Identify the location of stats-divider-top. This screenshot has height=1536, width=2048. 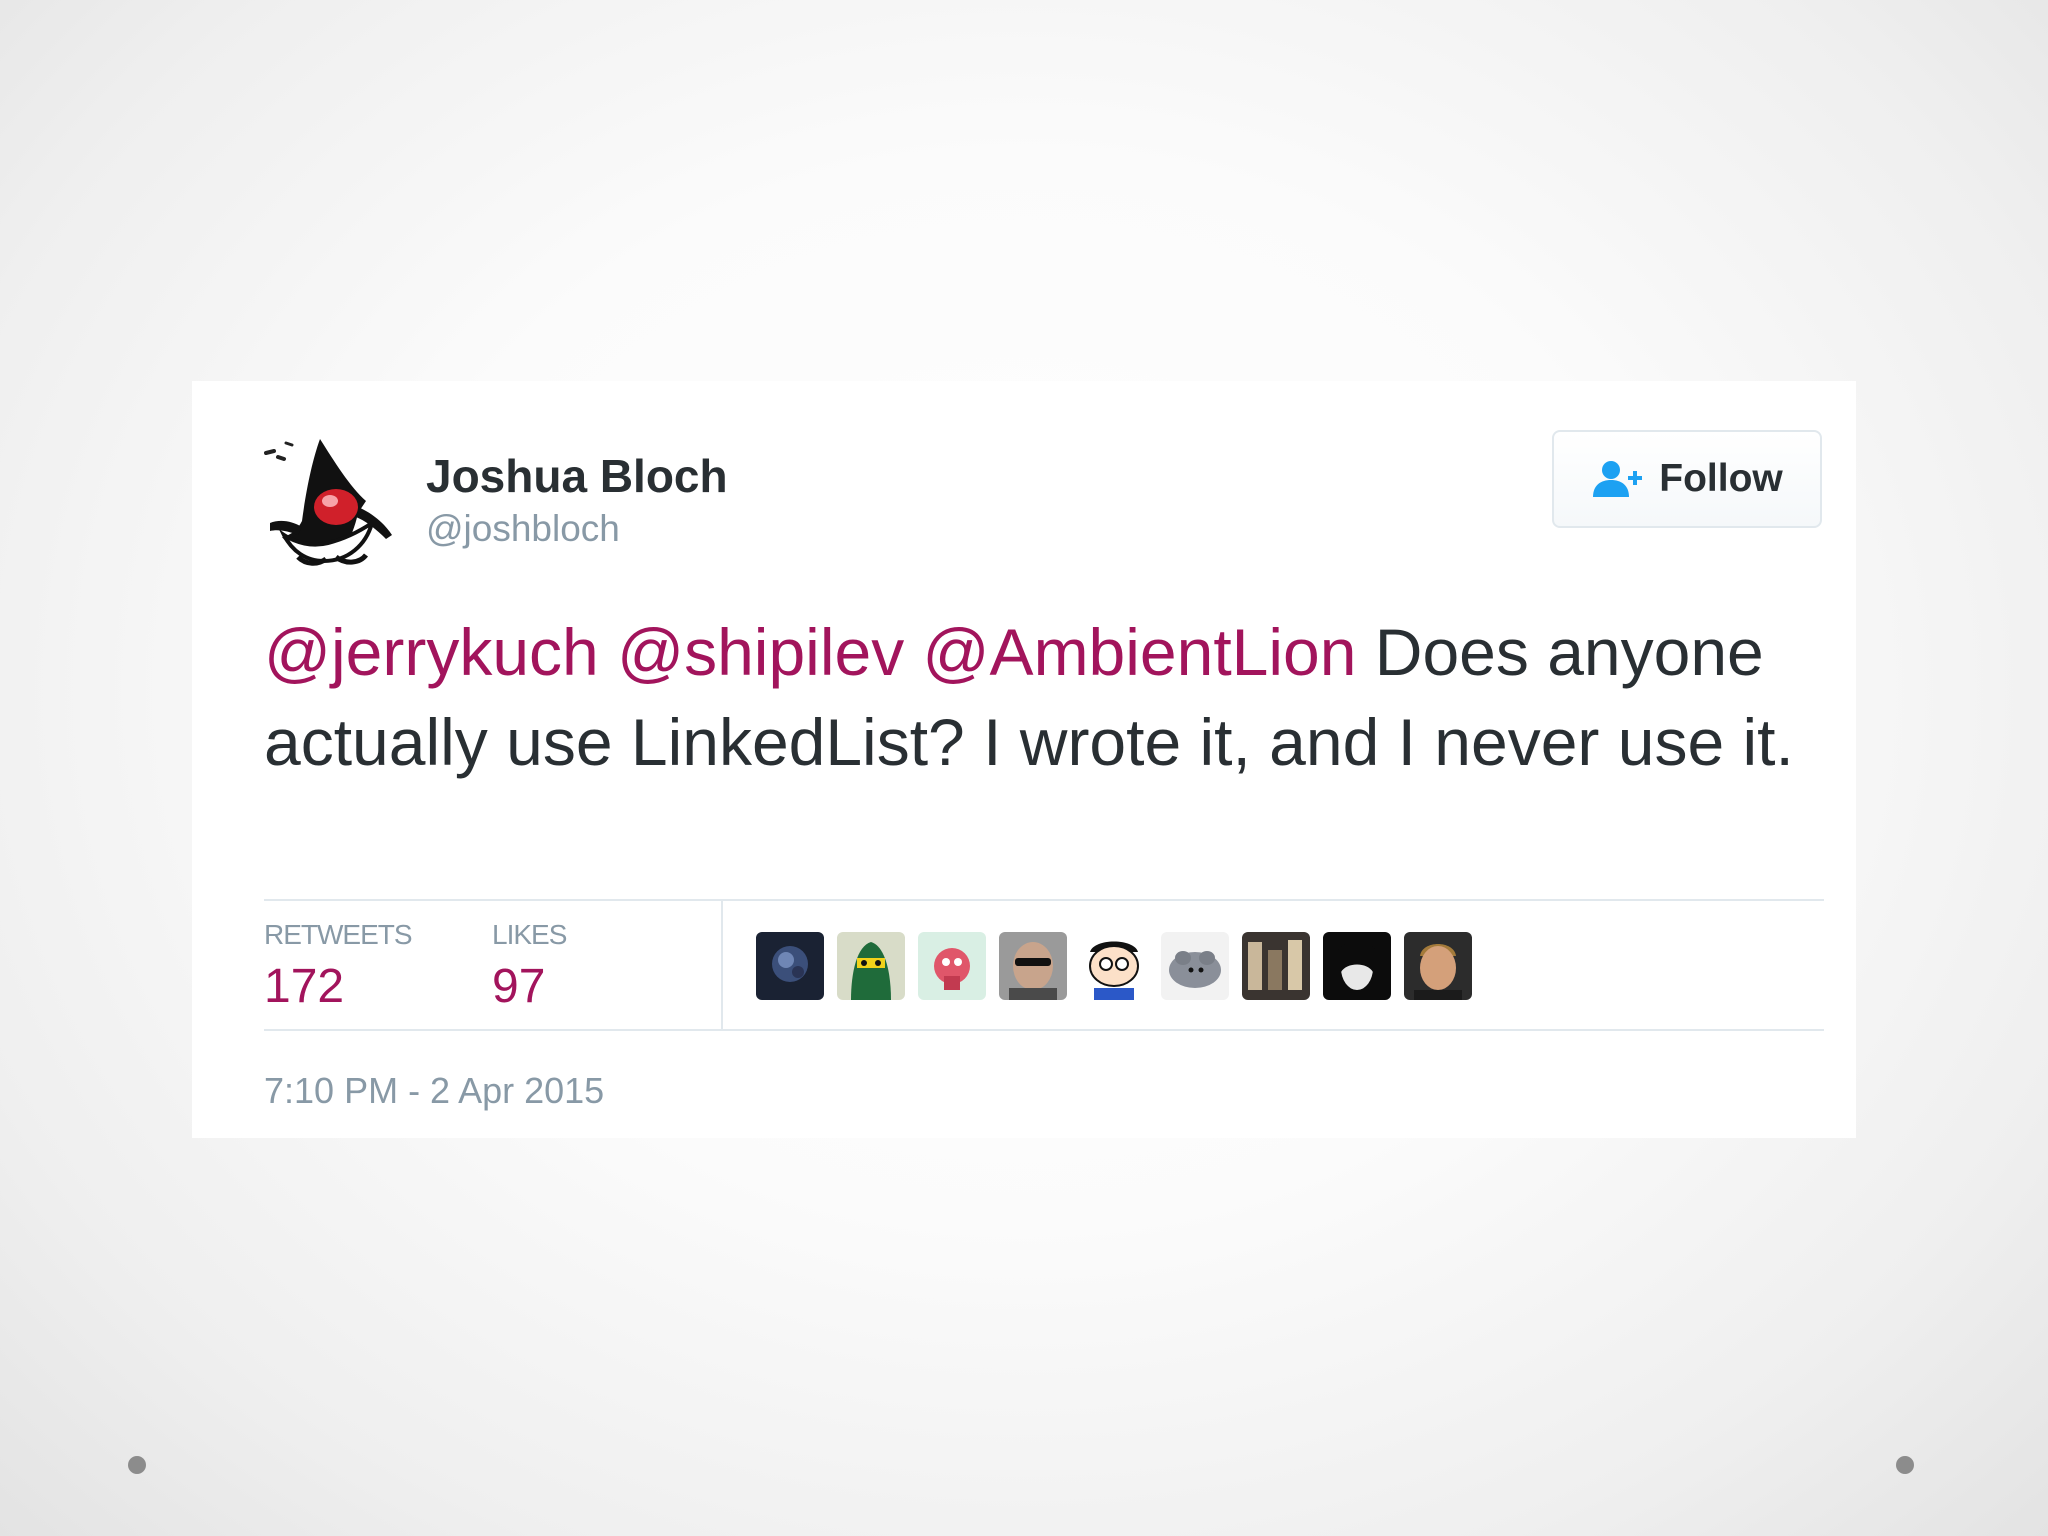
(1044, 900).